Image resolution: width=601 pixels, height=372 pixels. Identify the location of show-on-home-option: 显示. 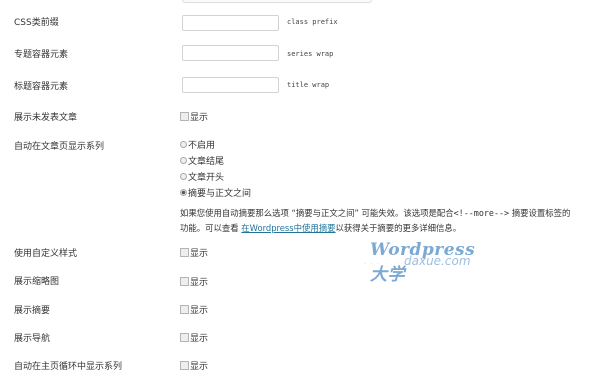
(194, 366).